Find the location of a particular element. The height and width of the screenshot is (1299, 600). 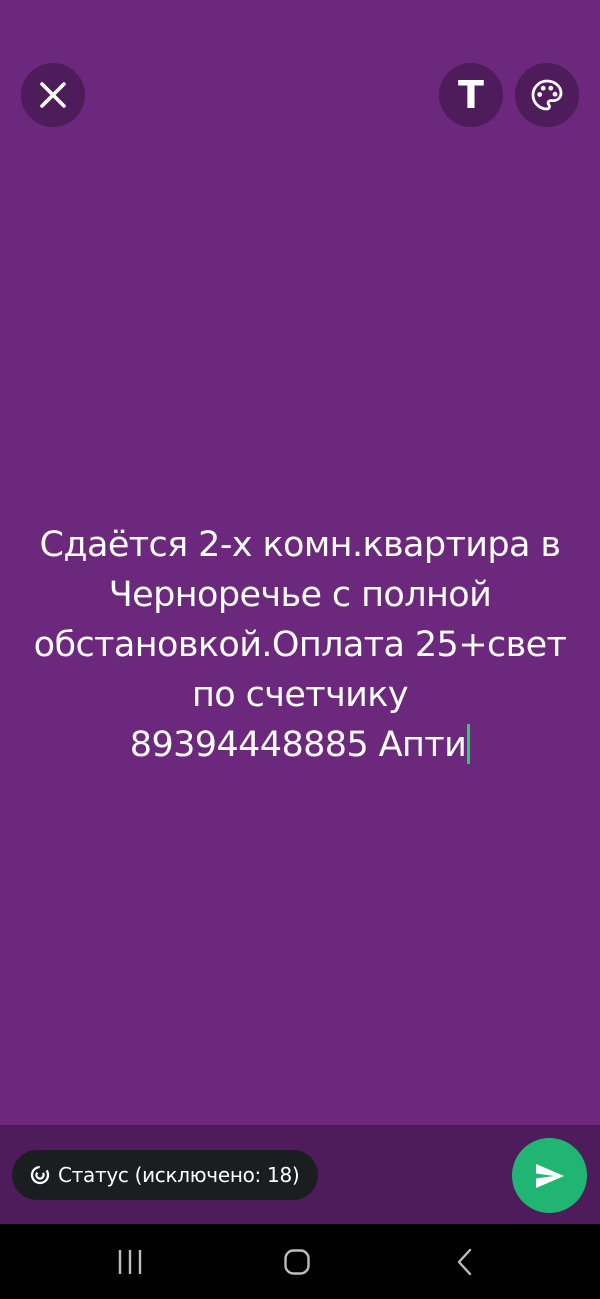

send-button is located at coordinates (549, 1175).